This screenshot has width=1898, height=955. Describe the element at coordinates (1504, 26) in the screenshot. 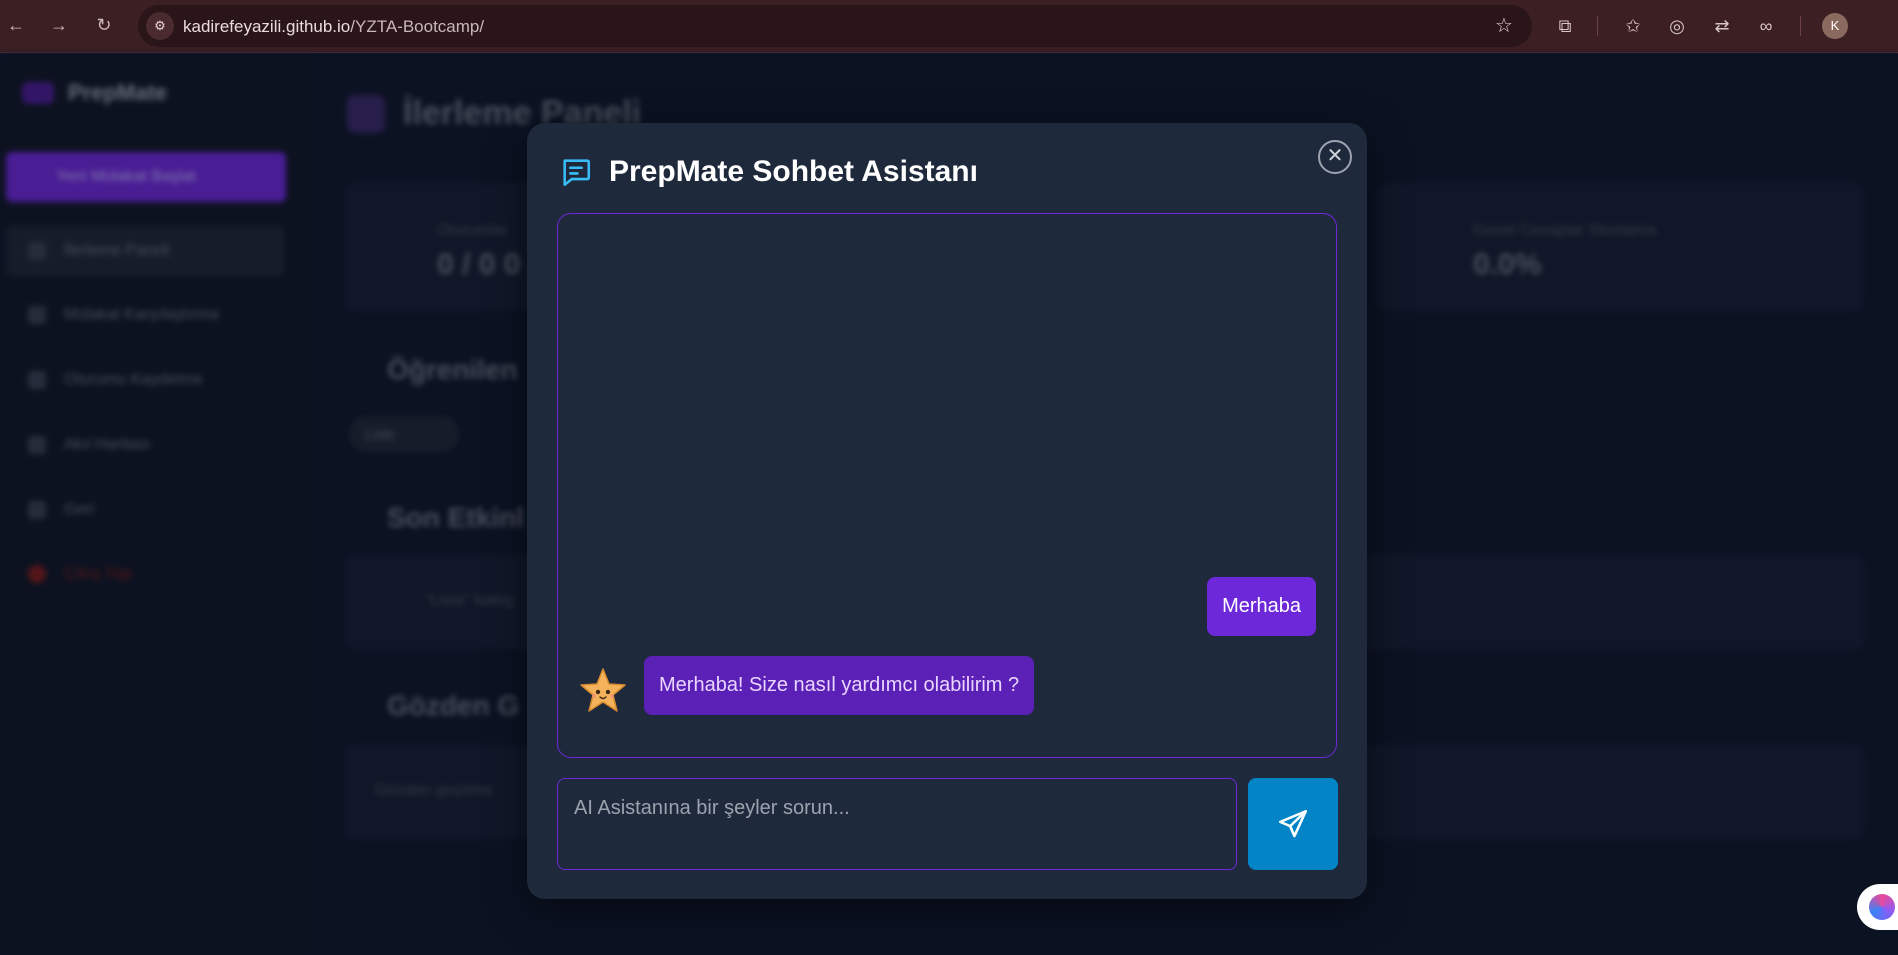

I see `bookmark-star-icon: ☆` at that location.